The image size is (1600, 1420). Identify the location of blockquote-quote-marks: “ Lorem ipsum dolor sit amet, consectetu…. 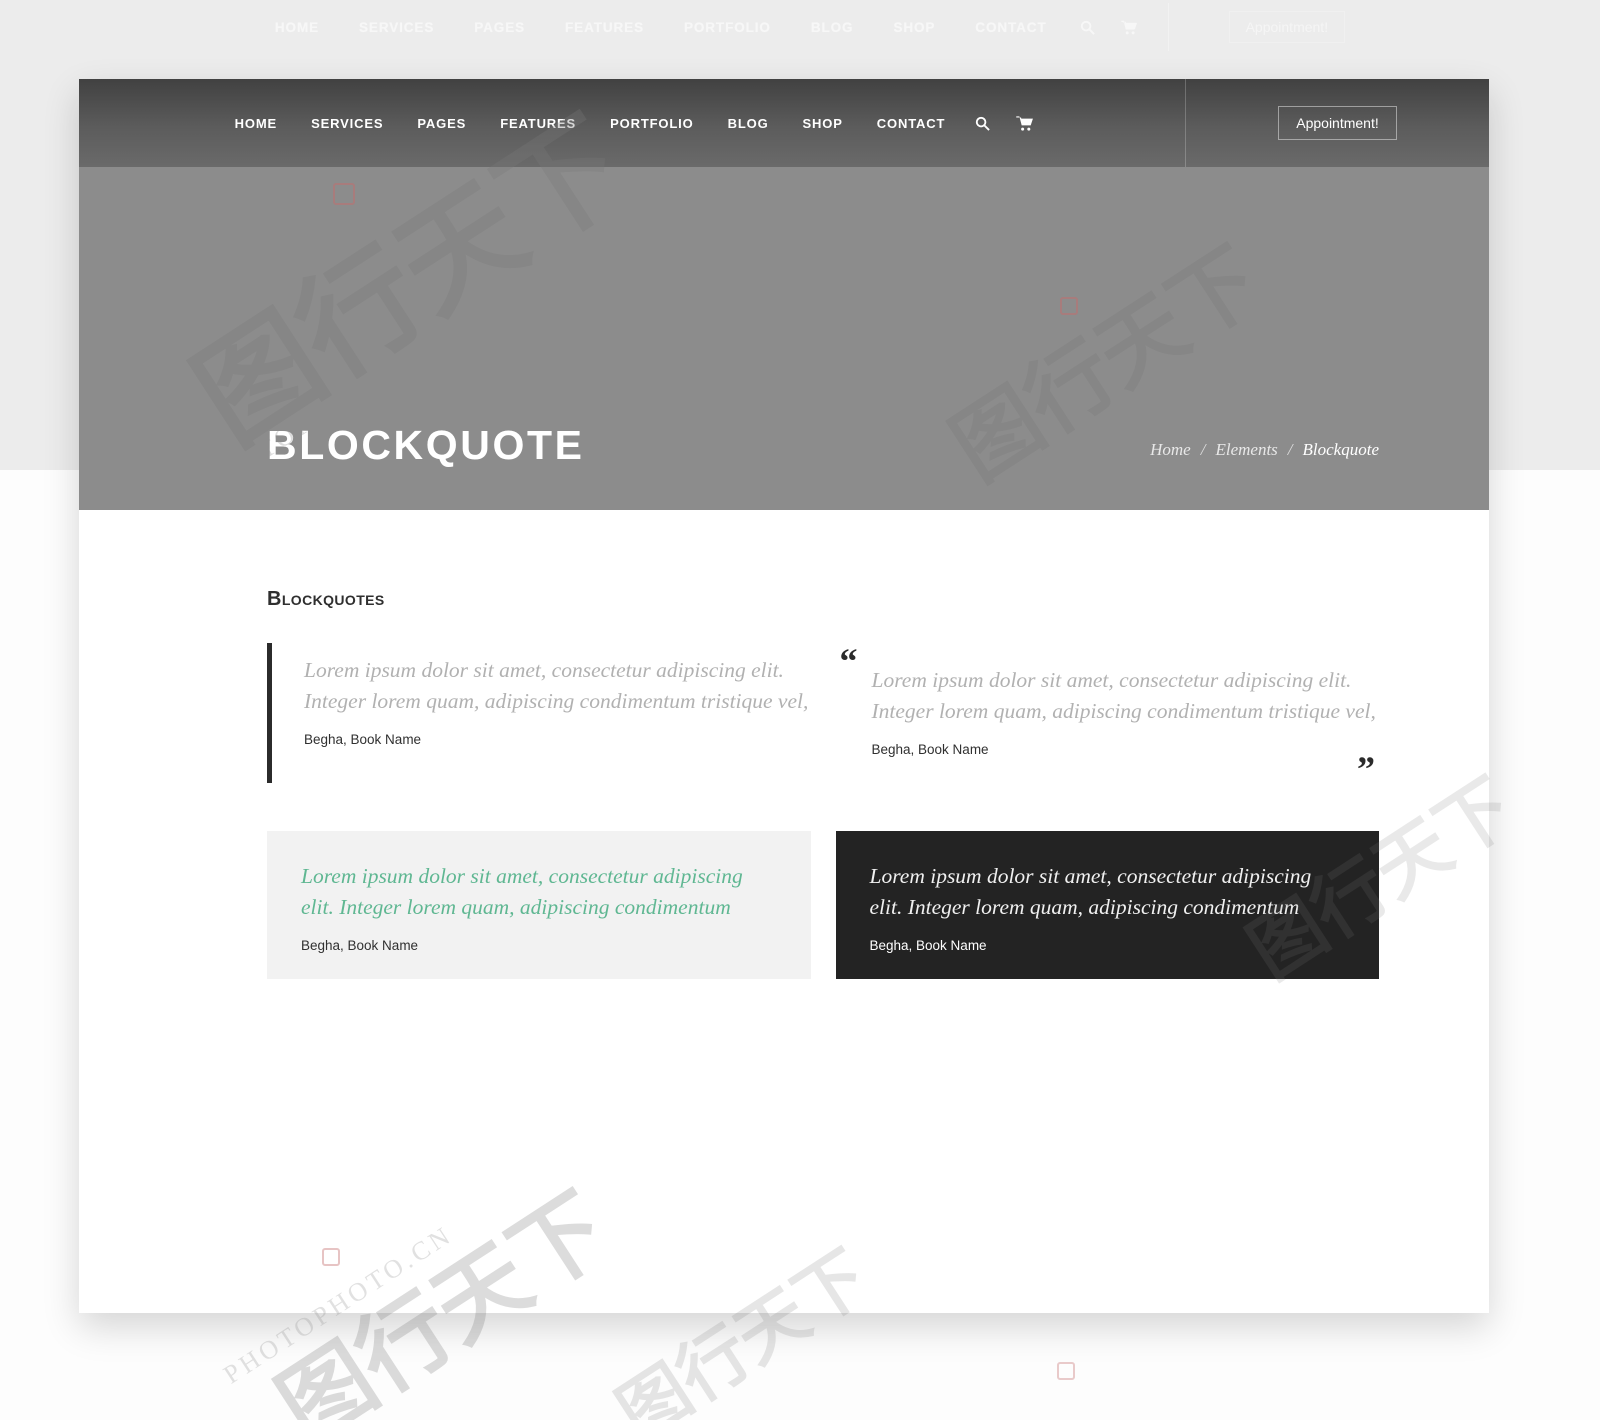
(1108, 714).